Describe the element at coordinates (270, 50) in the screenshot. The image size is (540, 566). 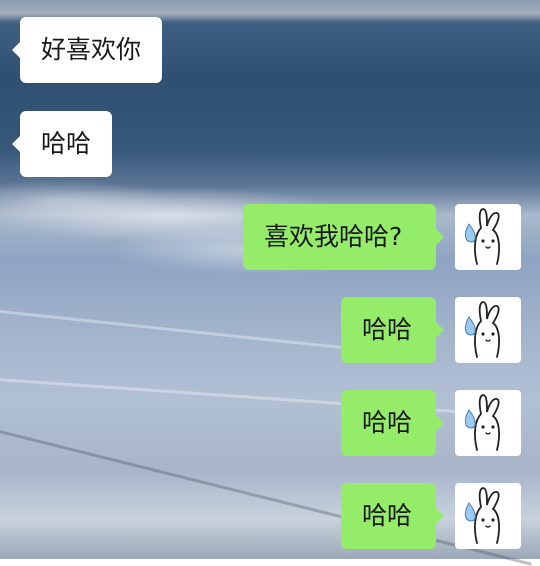
I see `message-row: 好喜欢你` at that location.